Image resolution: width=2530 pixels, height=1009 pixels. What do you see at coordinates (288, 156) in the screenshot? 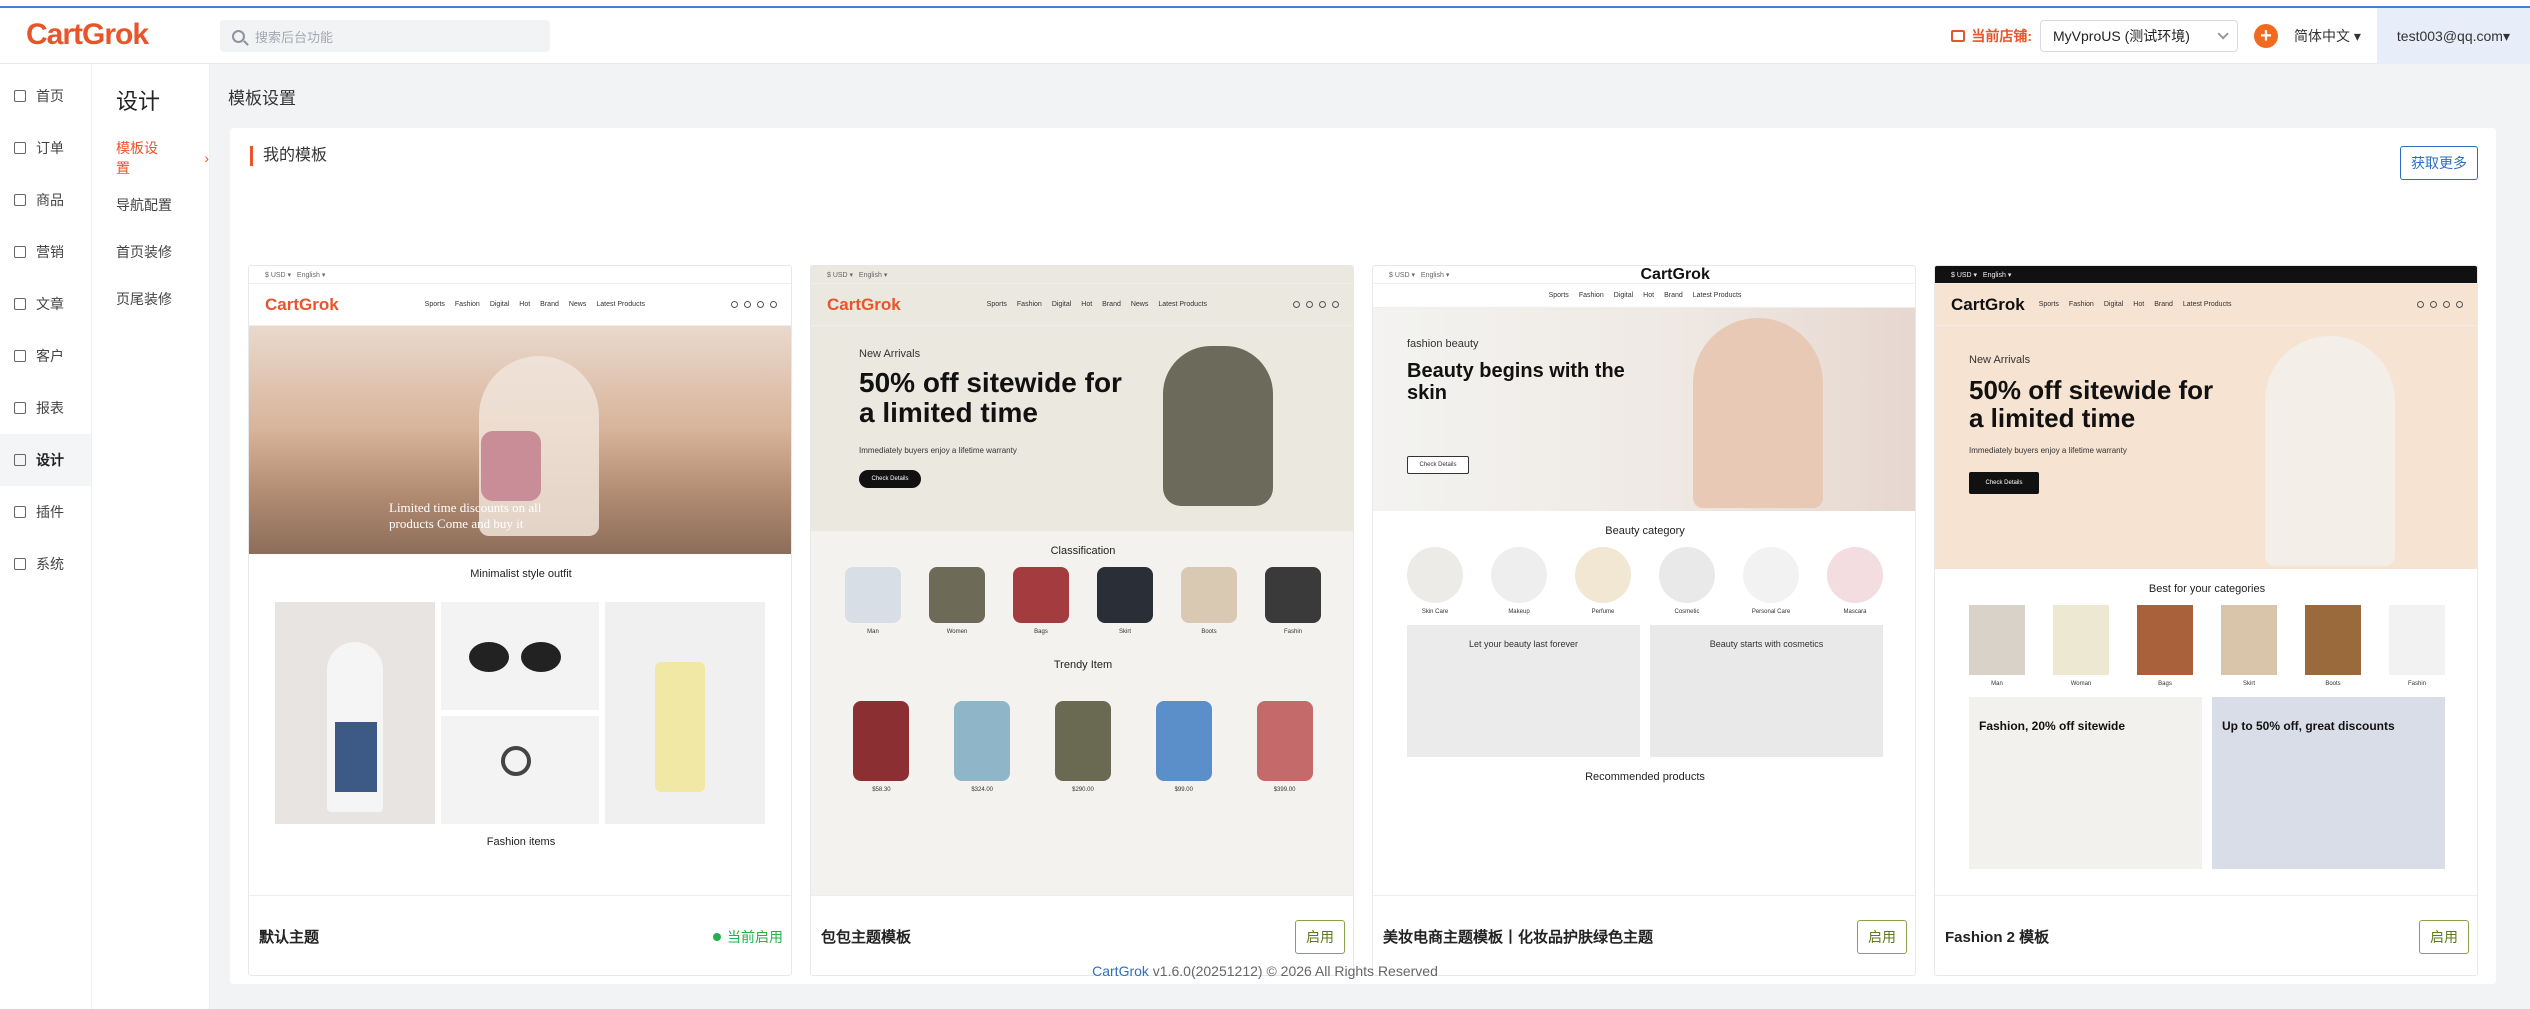
I see `section-title: 我的模板` at bounding box center [288, 156].